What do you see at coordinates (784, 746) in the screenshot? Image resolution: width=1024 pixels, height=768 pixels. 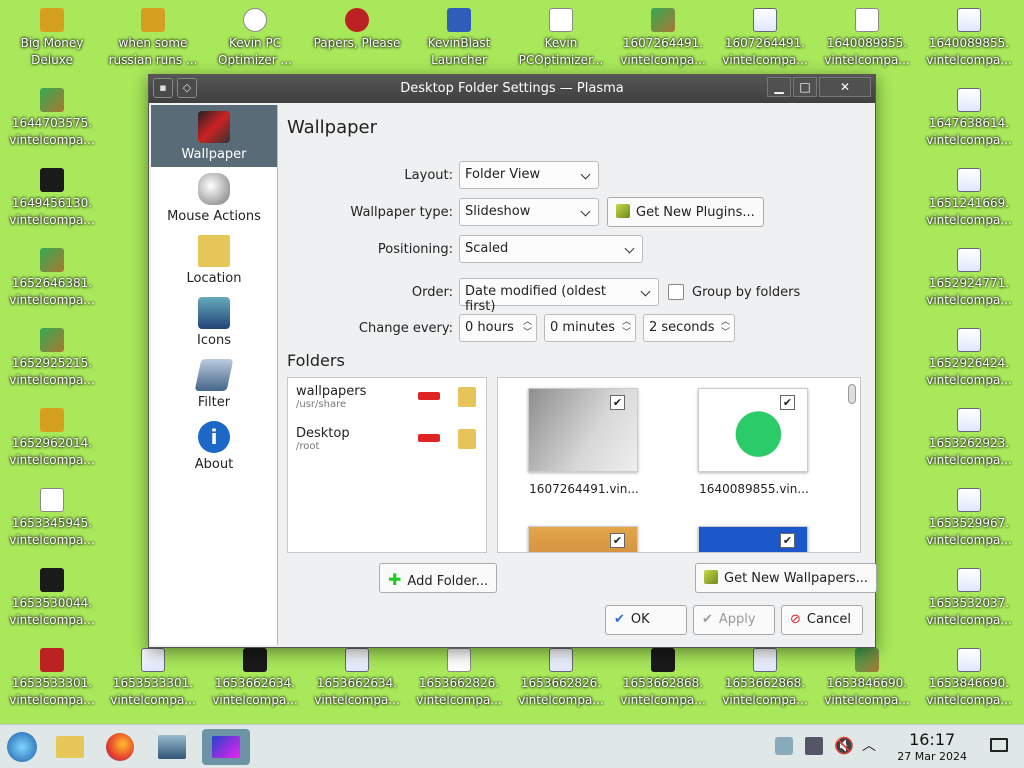 I see `clipboard-icon` at bounding box center [784, 746].